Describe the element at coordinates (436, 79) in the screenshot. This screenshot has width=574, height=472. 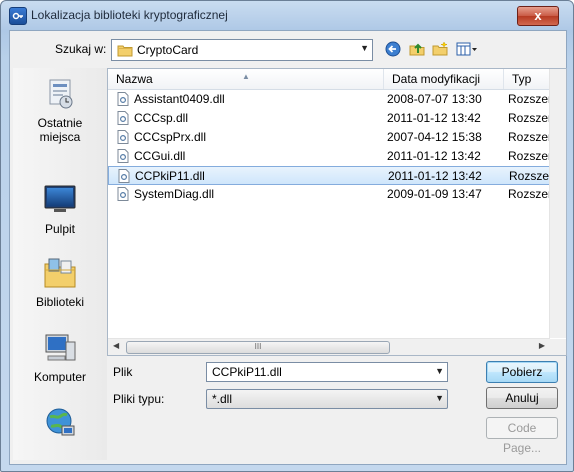
I see `column-header-date-label: Data modyfikacji` at that location.